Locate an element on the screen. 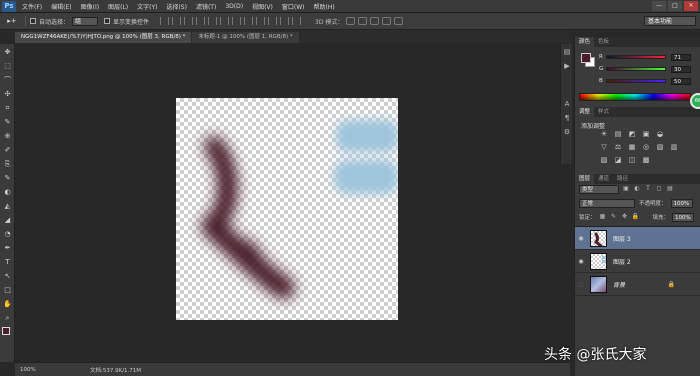 This screenshot has width=700, height=376. workspace-dropdown: 基本功能 is located at coordinates (670, 21).